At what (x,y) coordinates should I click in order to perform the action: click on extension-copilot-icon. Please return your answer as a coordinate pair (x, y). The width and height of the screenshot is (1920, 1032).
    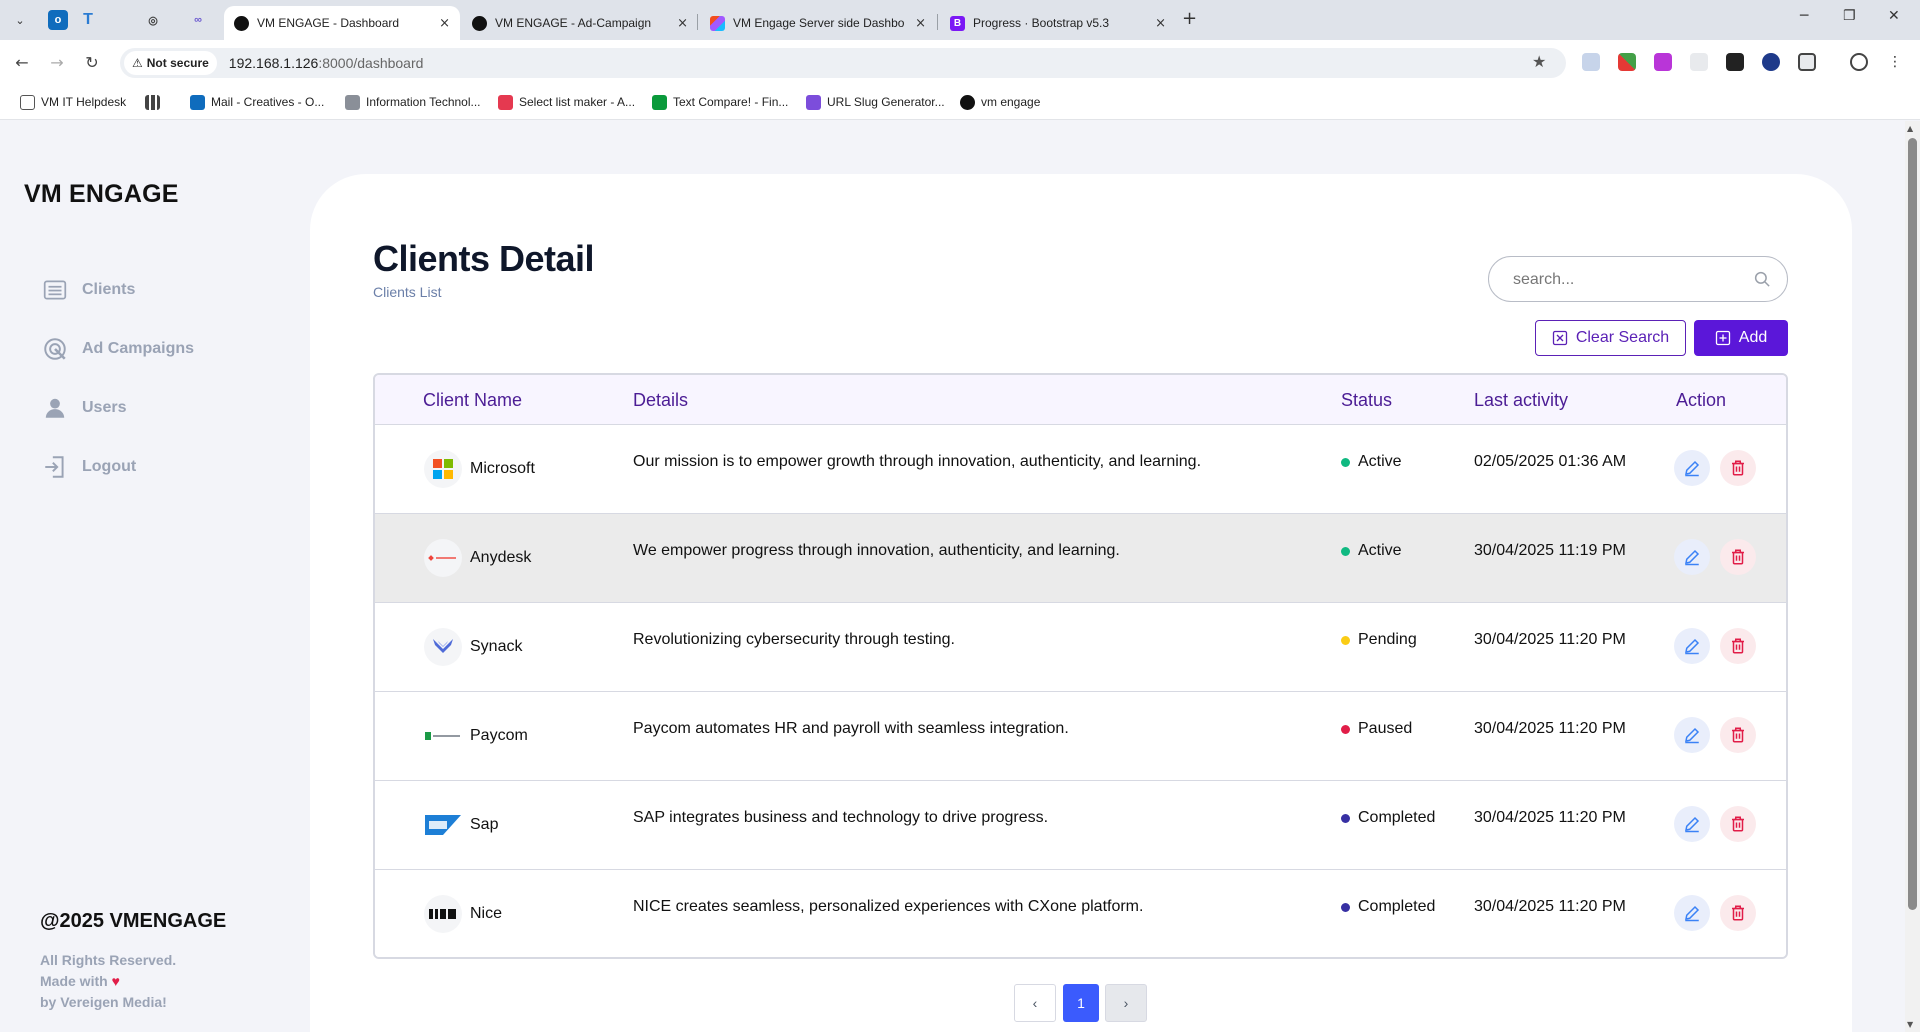
    Looking at the image, I should click on (1591, 62).